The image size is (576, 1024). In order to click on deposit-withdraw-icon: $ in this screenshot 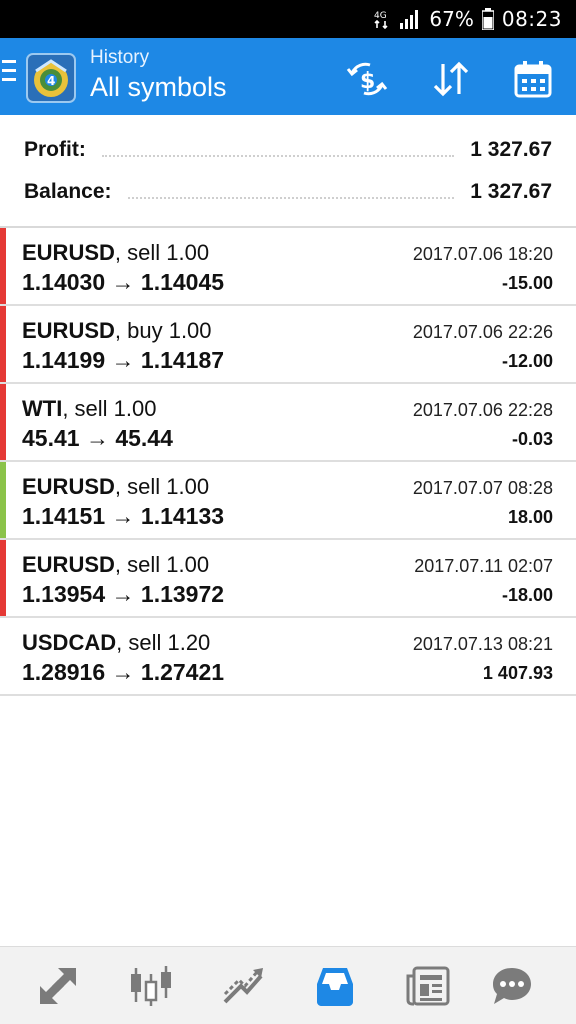, I will do `click(367, 79)`.